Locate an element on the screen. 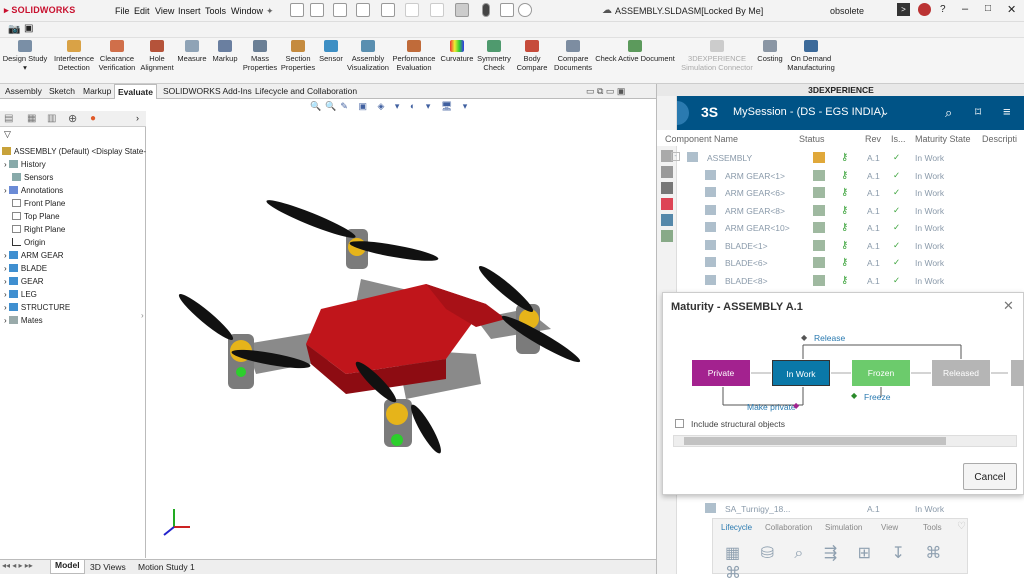 The image size is (1024, 583). tab-solidworks-addins: SOLIDWORKS Add-Ins is located at coordinates (207, 91).